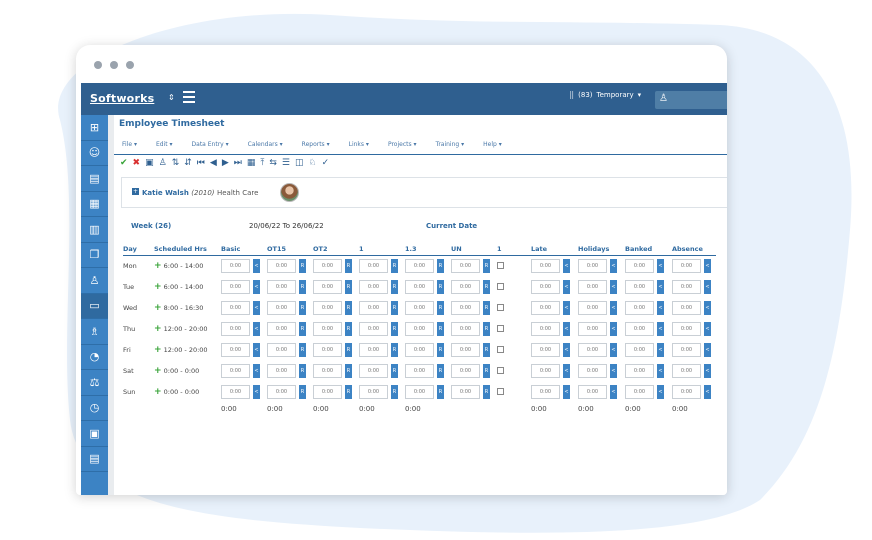 The image size is (872, 540). What do you see at coordinates (124, 163) in the screenshot?
I see `save-check-icon: ✔` at bounding box center [124, 163].